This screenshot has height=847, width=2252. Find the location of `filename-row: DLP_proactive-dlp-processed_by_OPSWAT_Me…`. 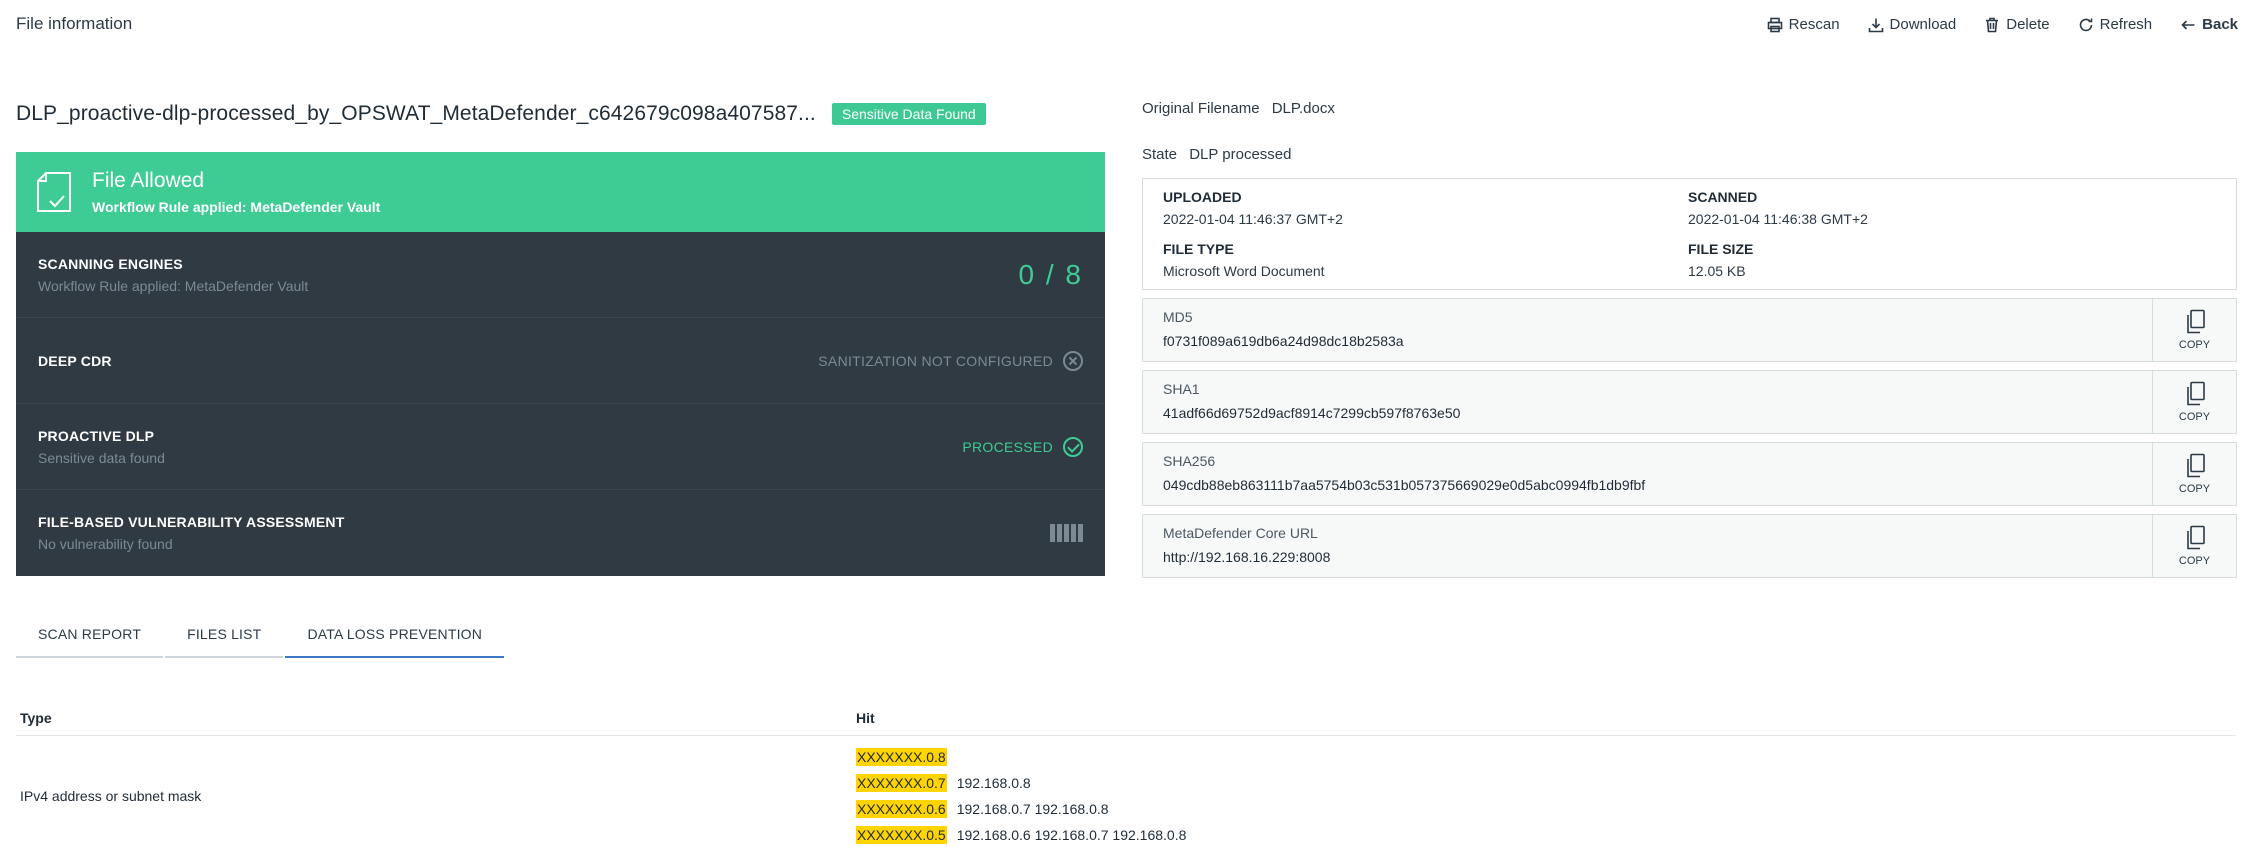

filename-row: DLP_proactive-dlp-processed_by_OPSWAT_Me… is located at coordinates (501, 114).